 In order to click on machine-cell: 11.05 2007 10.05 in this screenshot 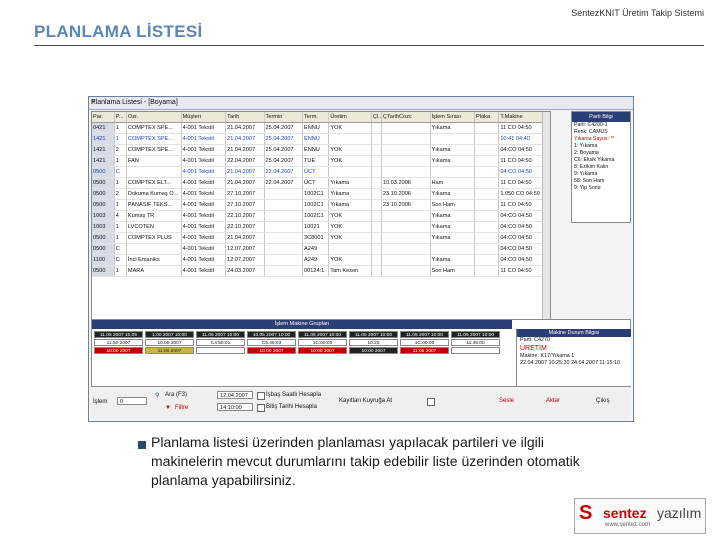, I will do `click(118, 334)`.